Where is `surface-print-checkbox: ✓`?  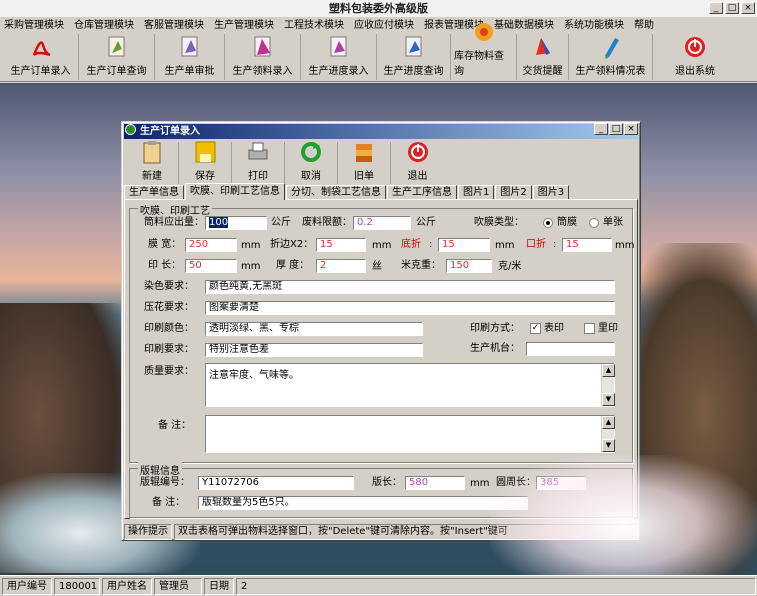
surface-print-checkbox: ✓ is located at coordinates (535, 328).